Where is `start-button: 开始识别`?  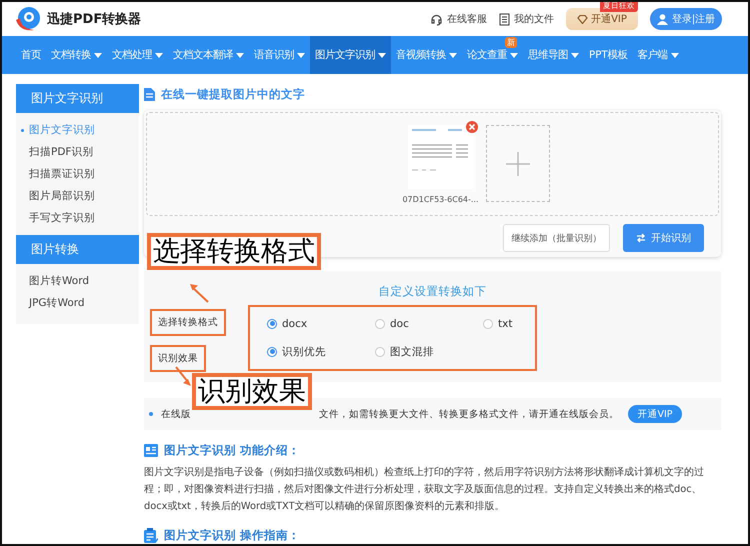 start-button: 开始识别 is located at coordinates (663, 238).